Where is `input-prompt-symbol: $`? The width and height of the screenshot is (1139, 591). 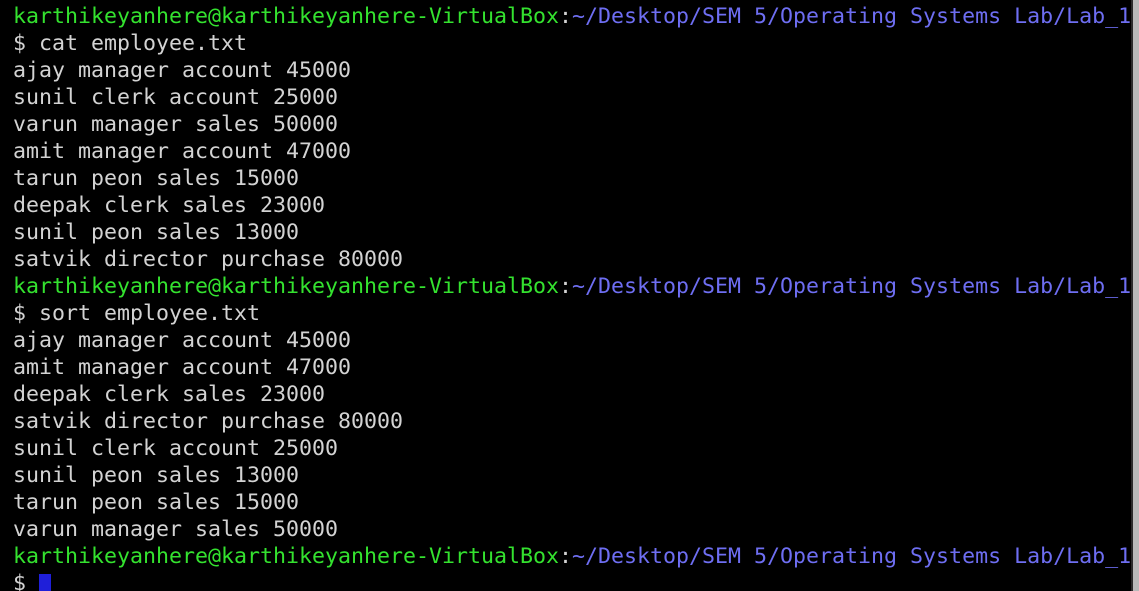
input-prompt-symbol: $ is located at coordinates (26, 581).